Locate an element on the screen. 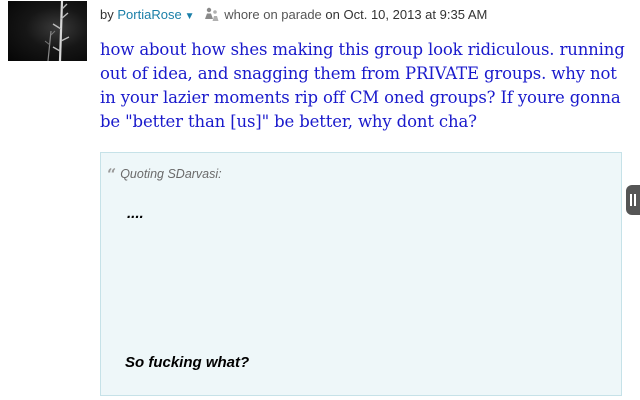 This screenshot has width=640, height=400. by-label: by is located at coordinates (107, 14).